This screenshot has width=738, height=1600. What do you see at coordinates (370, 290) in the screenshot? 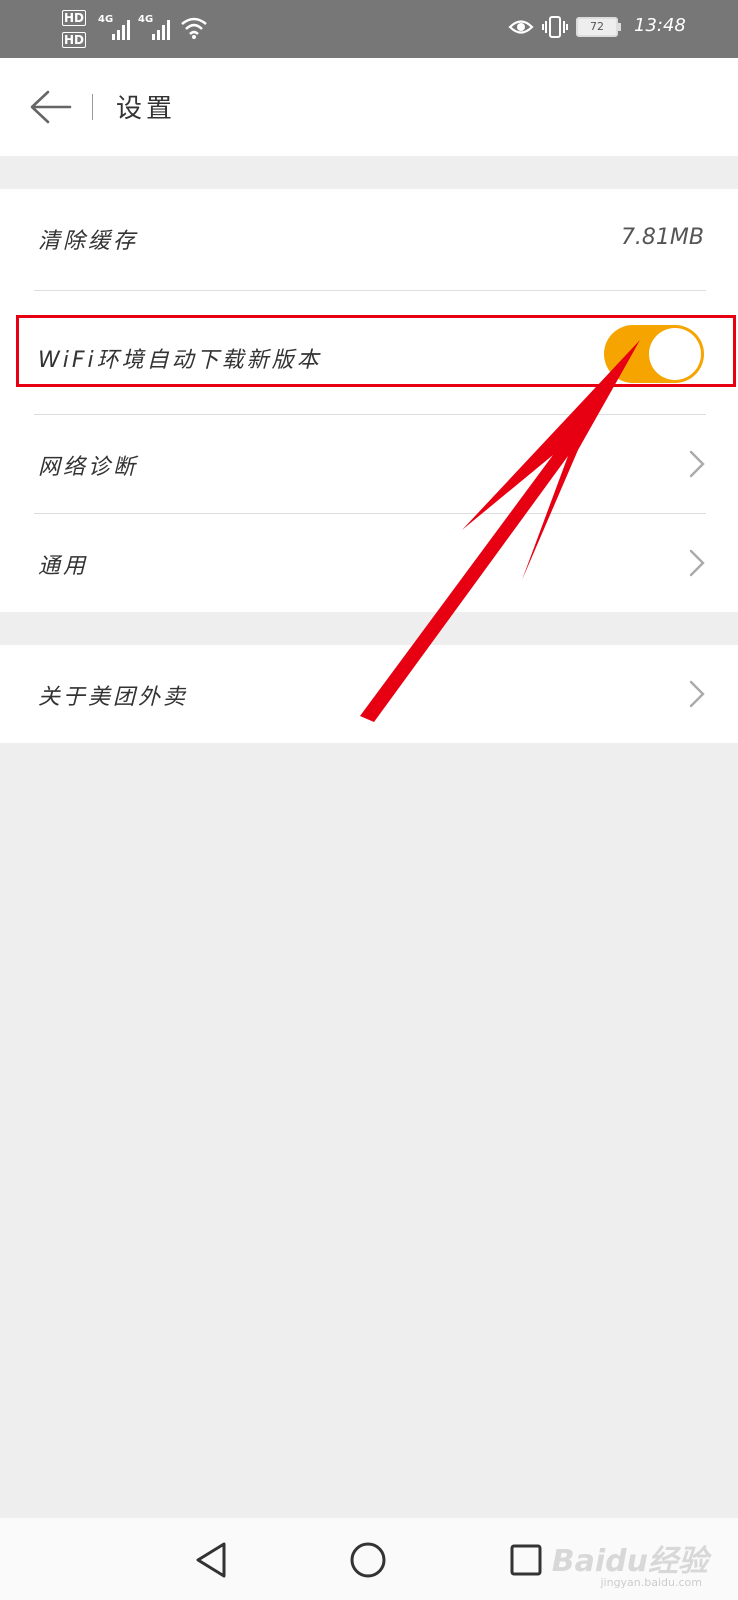
I see `divider` at bounding box center [370, 290].